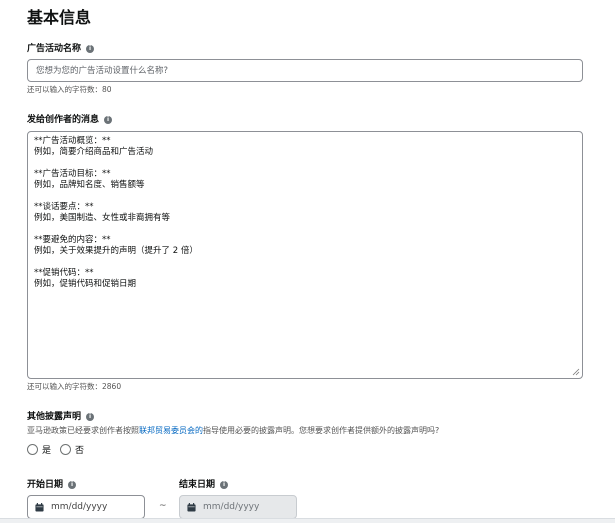  What do you see at coordinates (64, 273) in the screenshot?
I see `message-line: **促销代码：**` at bounding box center [64, 273].